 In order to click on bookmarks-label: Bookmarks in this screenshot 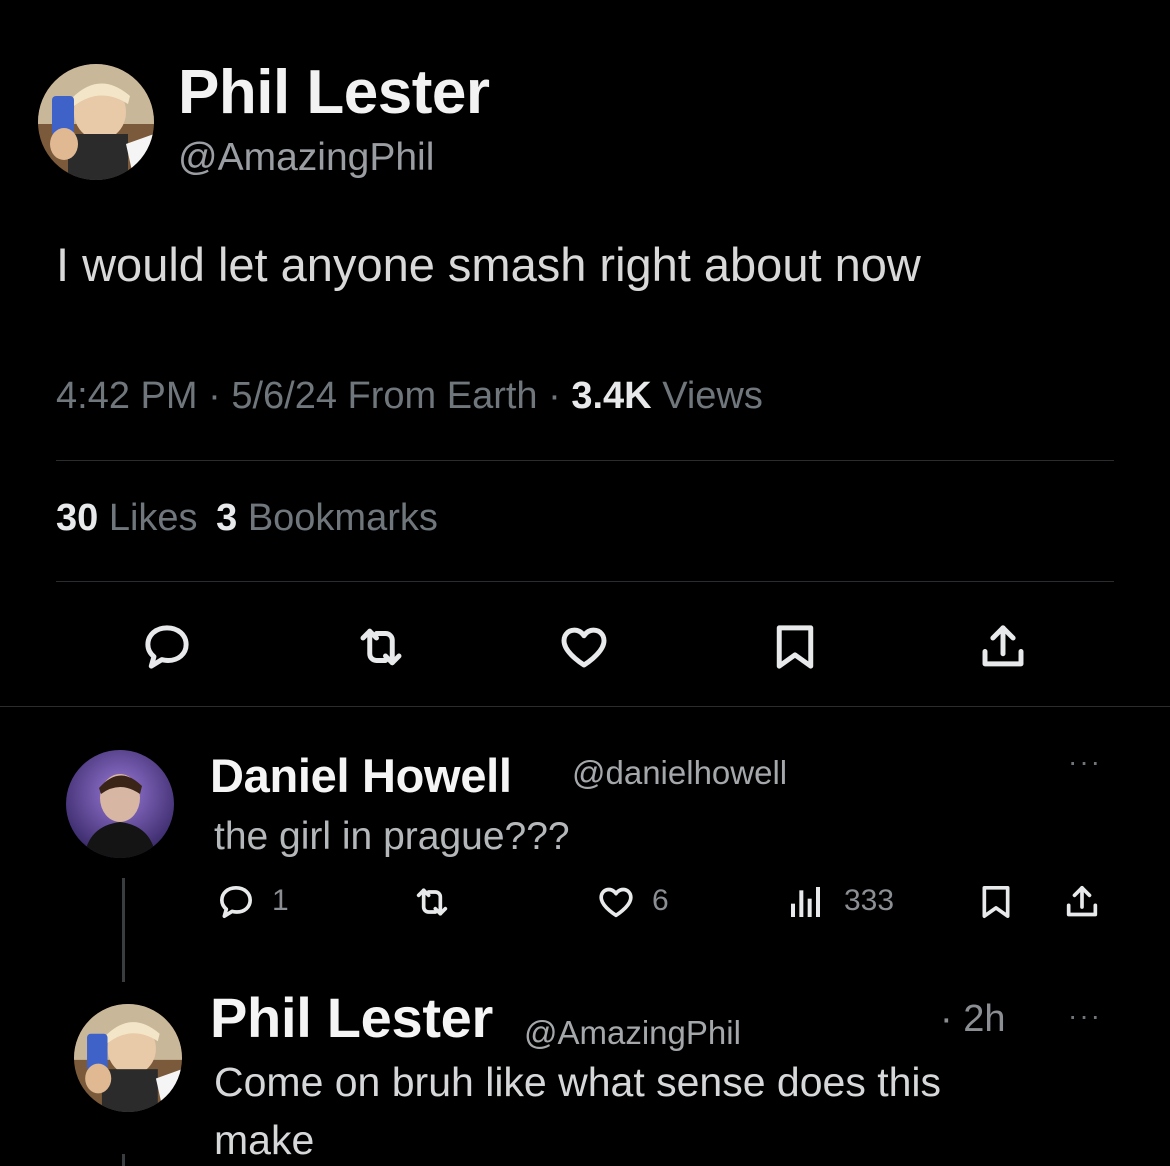, I will do `click(337, 518)`.